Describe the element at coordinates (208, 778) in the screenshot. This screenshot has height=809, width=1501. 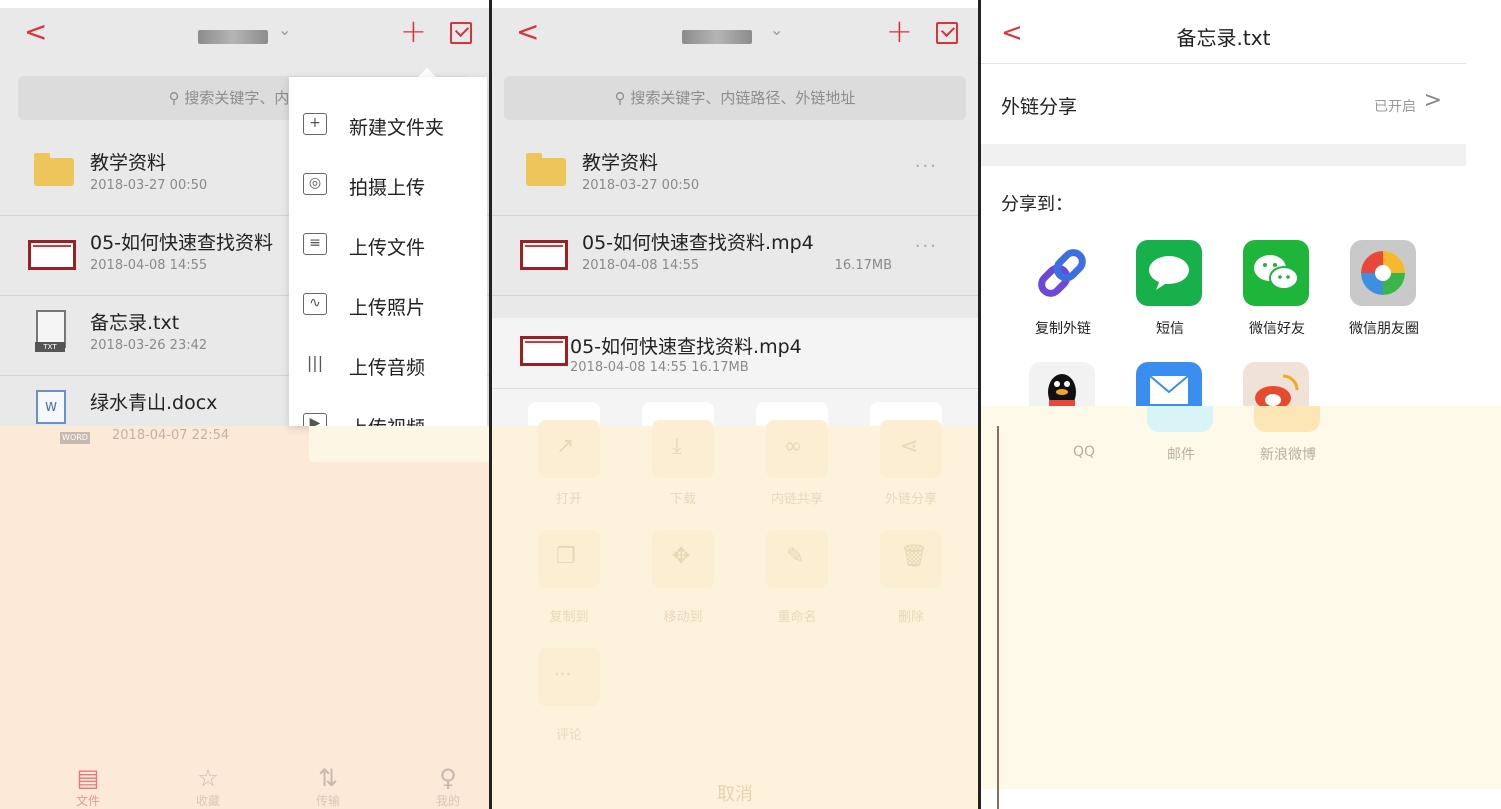
I see `star-icon: ☆` at that location.